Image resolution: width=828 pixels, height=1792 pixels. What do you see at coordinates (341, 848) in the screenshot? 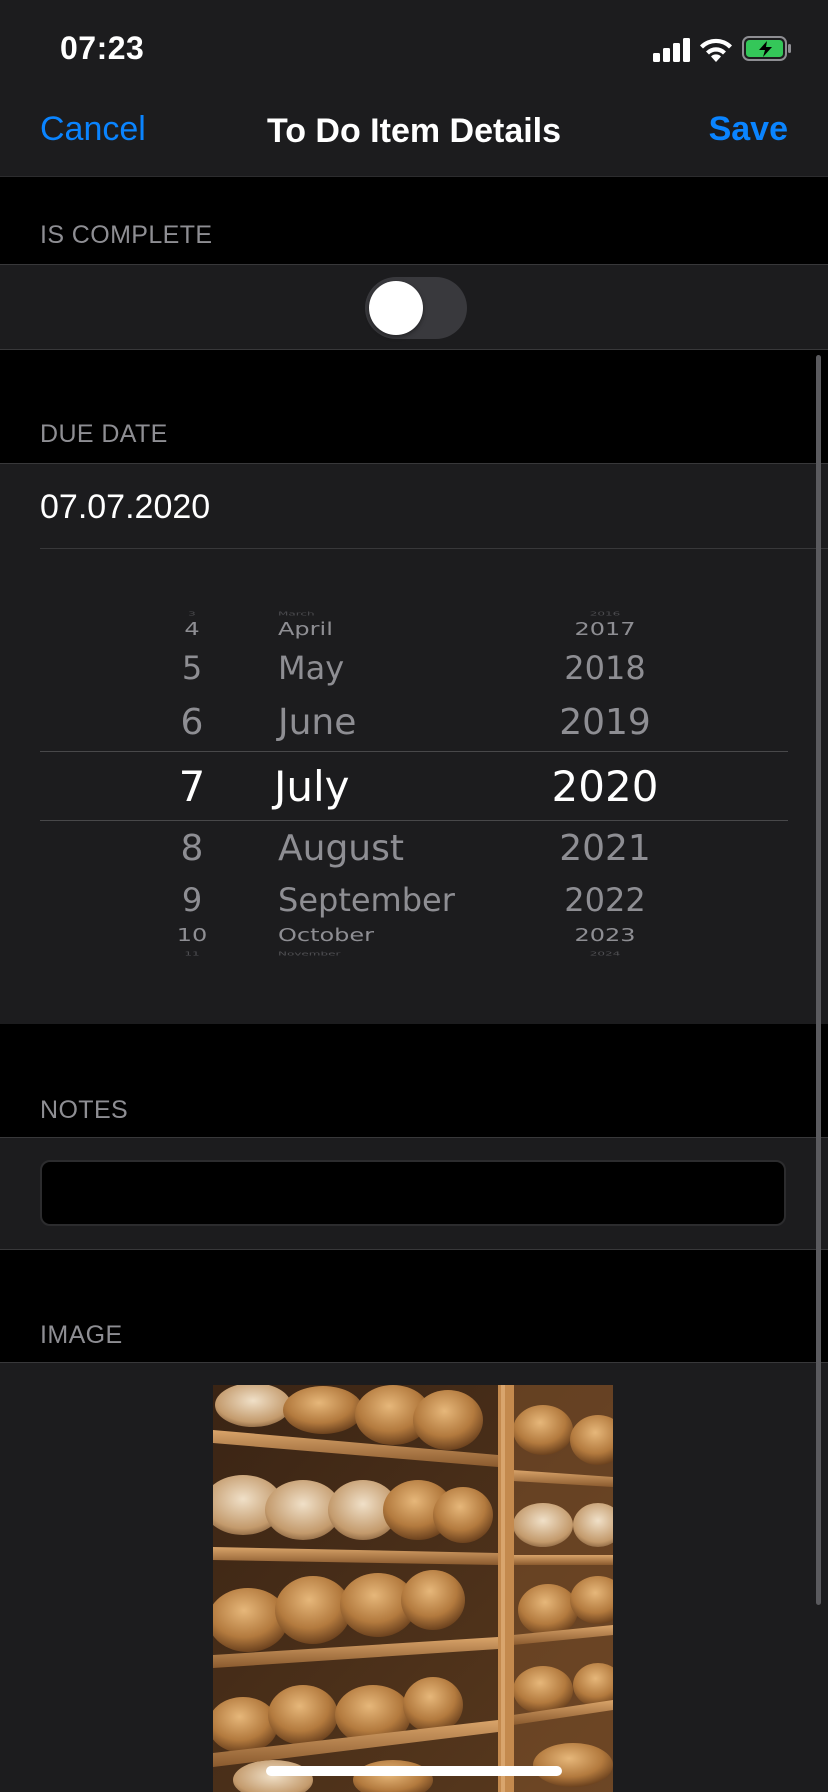
I see `picker-month-item: August` at bounding box center [341, 848].